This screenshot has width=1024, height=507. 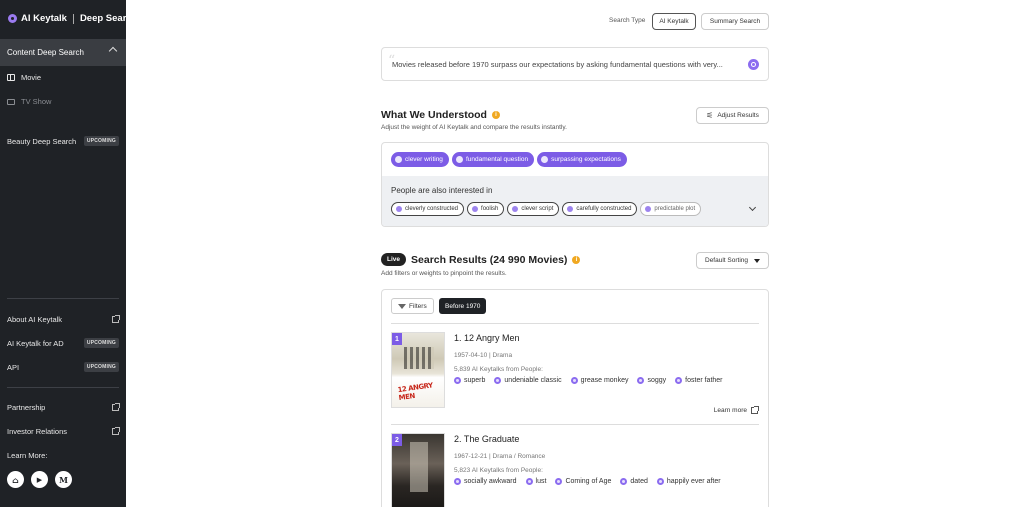 I want to click on results-title: Live Search Results (24 990 Movies) i, so click(x=481, y=259).